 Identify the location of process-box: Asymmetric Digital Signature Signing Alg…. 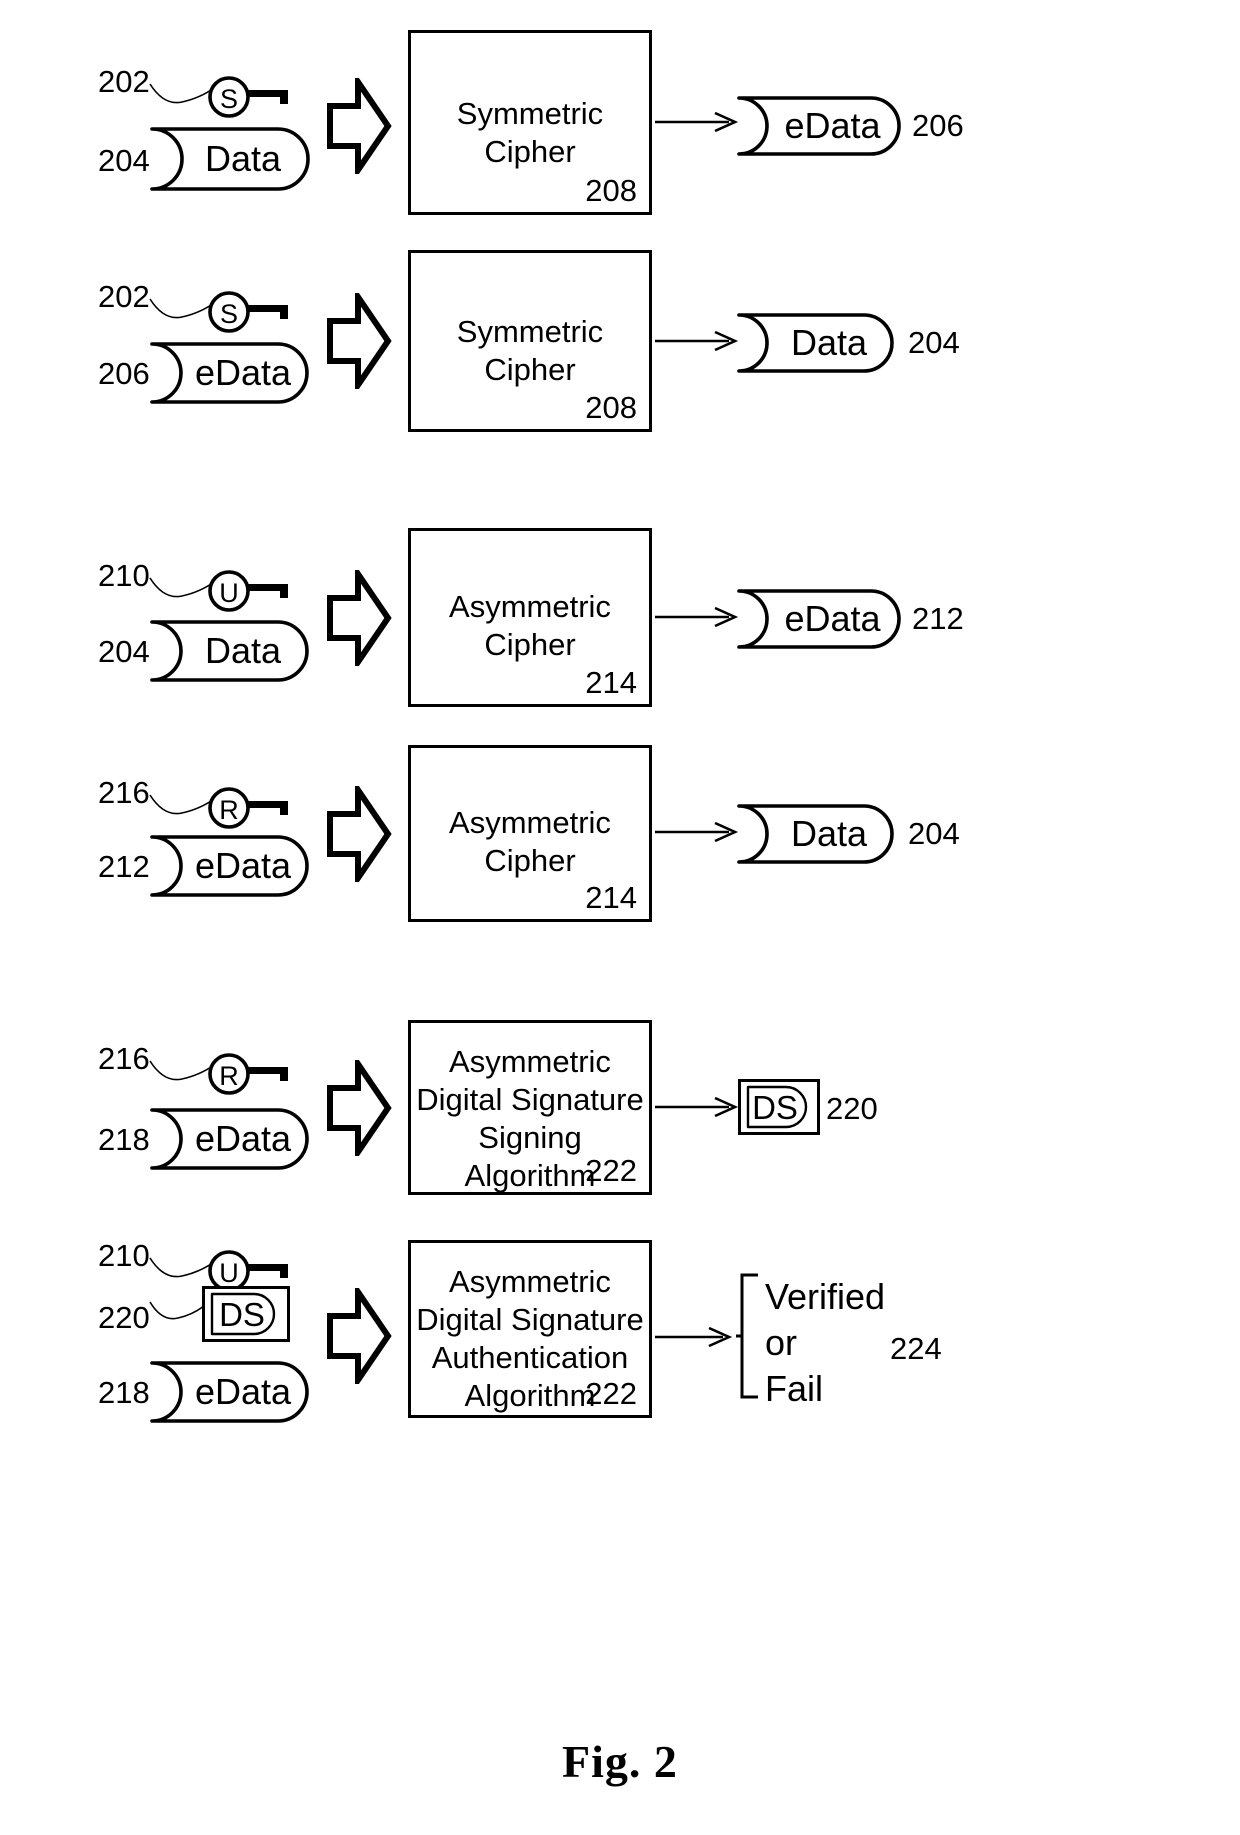
(530, 1107).